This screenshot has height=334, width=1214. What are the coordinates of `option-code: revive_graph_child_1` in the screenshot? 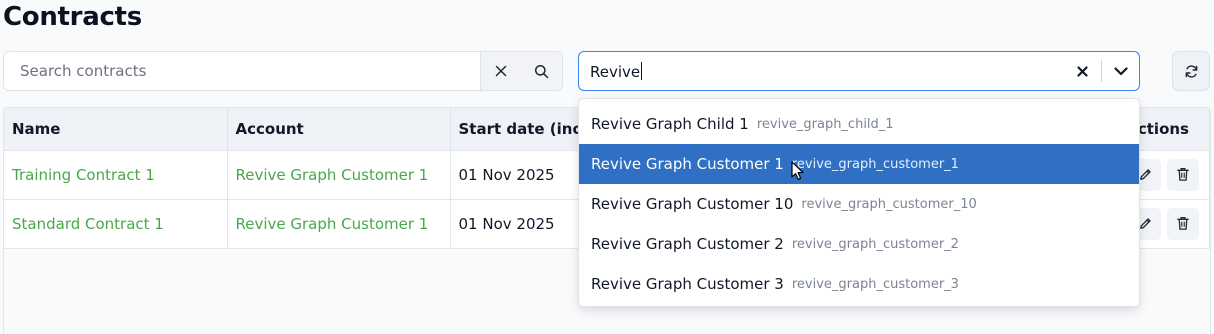 It's located at (825, 124).